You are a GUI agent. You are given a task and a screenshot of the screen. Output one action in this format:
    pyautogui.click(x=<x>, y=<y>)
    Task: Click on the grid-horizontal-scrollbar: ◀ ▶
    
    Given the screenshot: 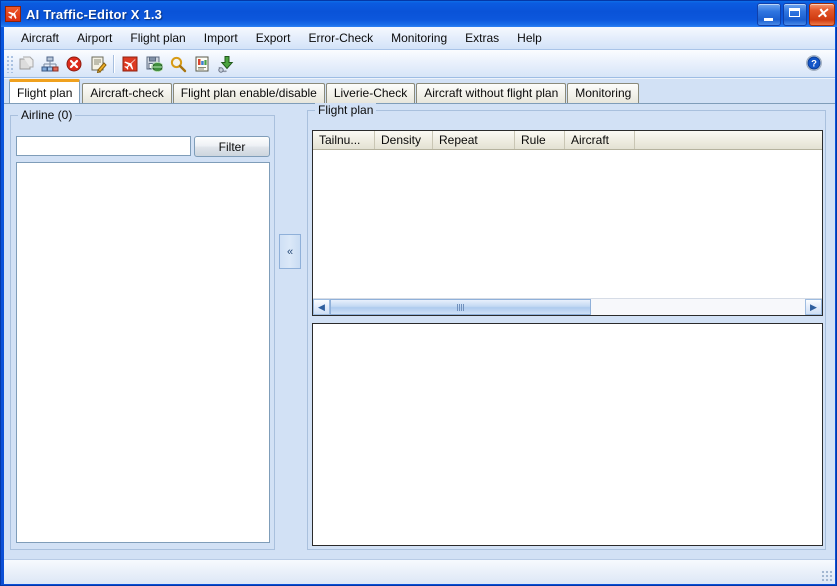 What is the action you would take?
    pyautogui.click(x=567, y=306)
    